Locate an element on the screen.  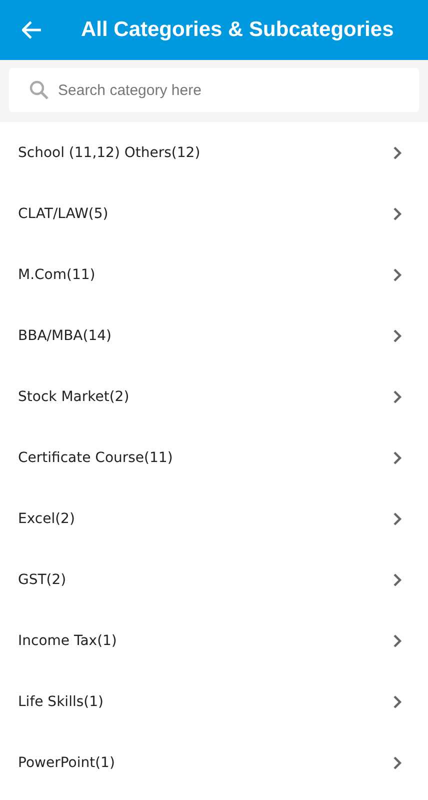
category-label: Excel(2) is located at coordinates (46, 518).